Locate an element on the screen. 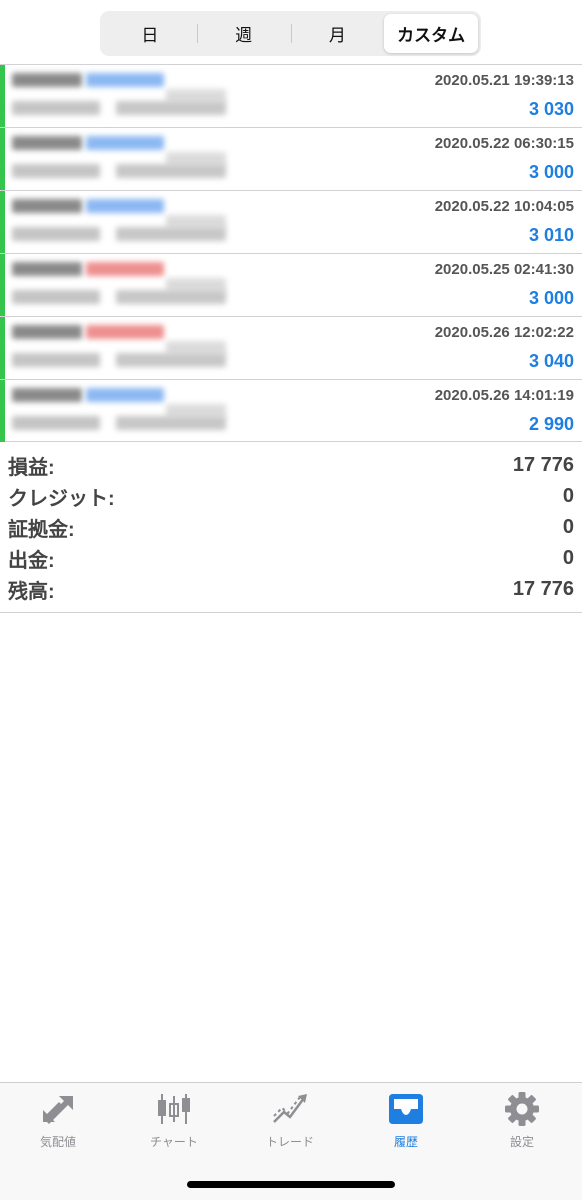  deal-row: 2020.05.21 19:39:13 3 030 is located at coordinates (291, 95).